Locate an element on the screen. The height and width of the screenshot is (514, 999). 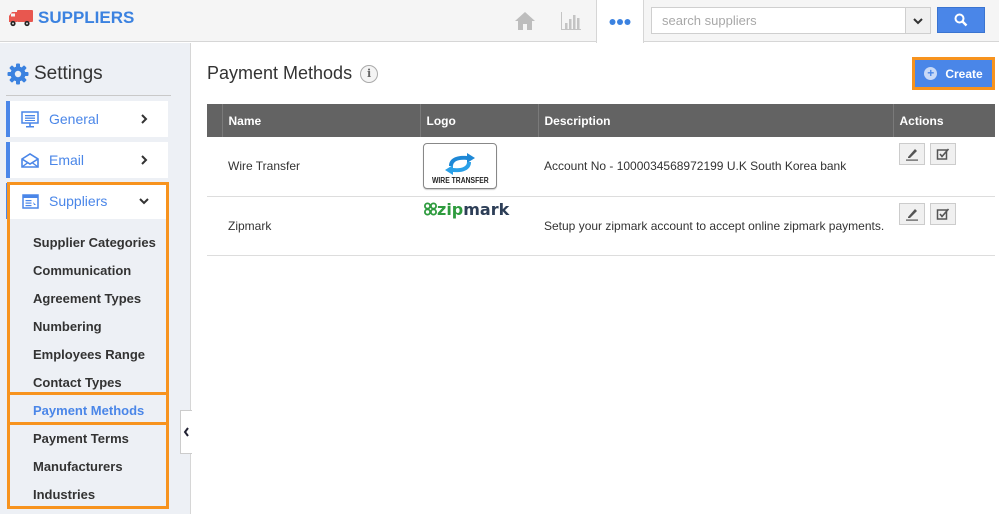
name-cell: Zipmark is located at coordinates (321, 226).